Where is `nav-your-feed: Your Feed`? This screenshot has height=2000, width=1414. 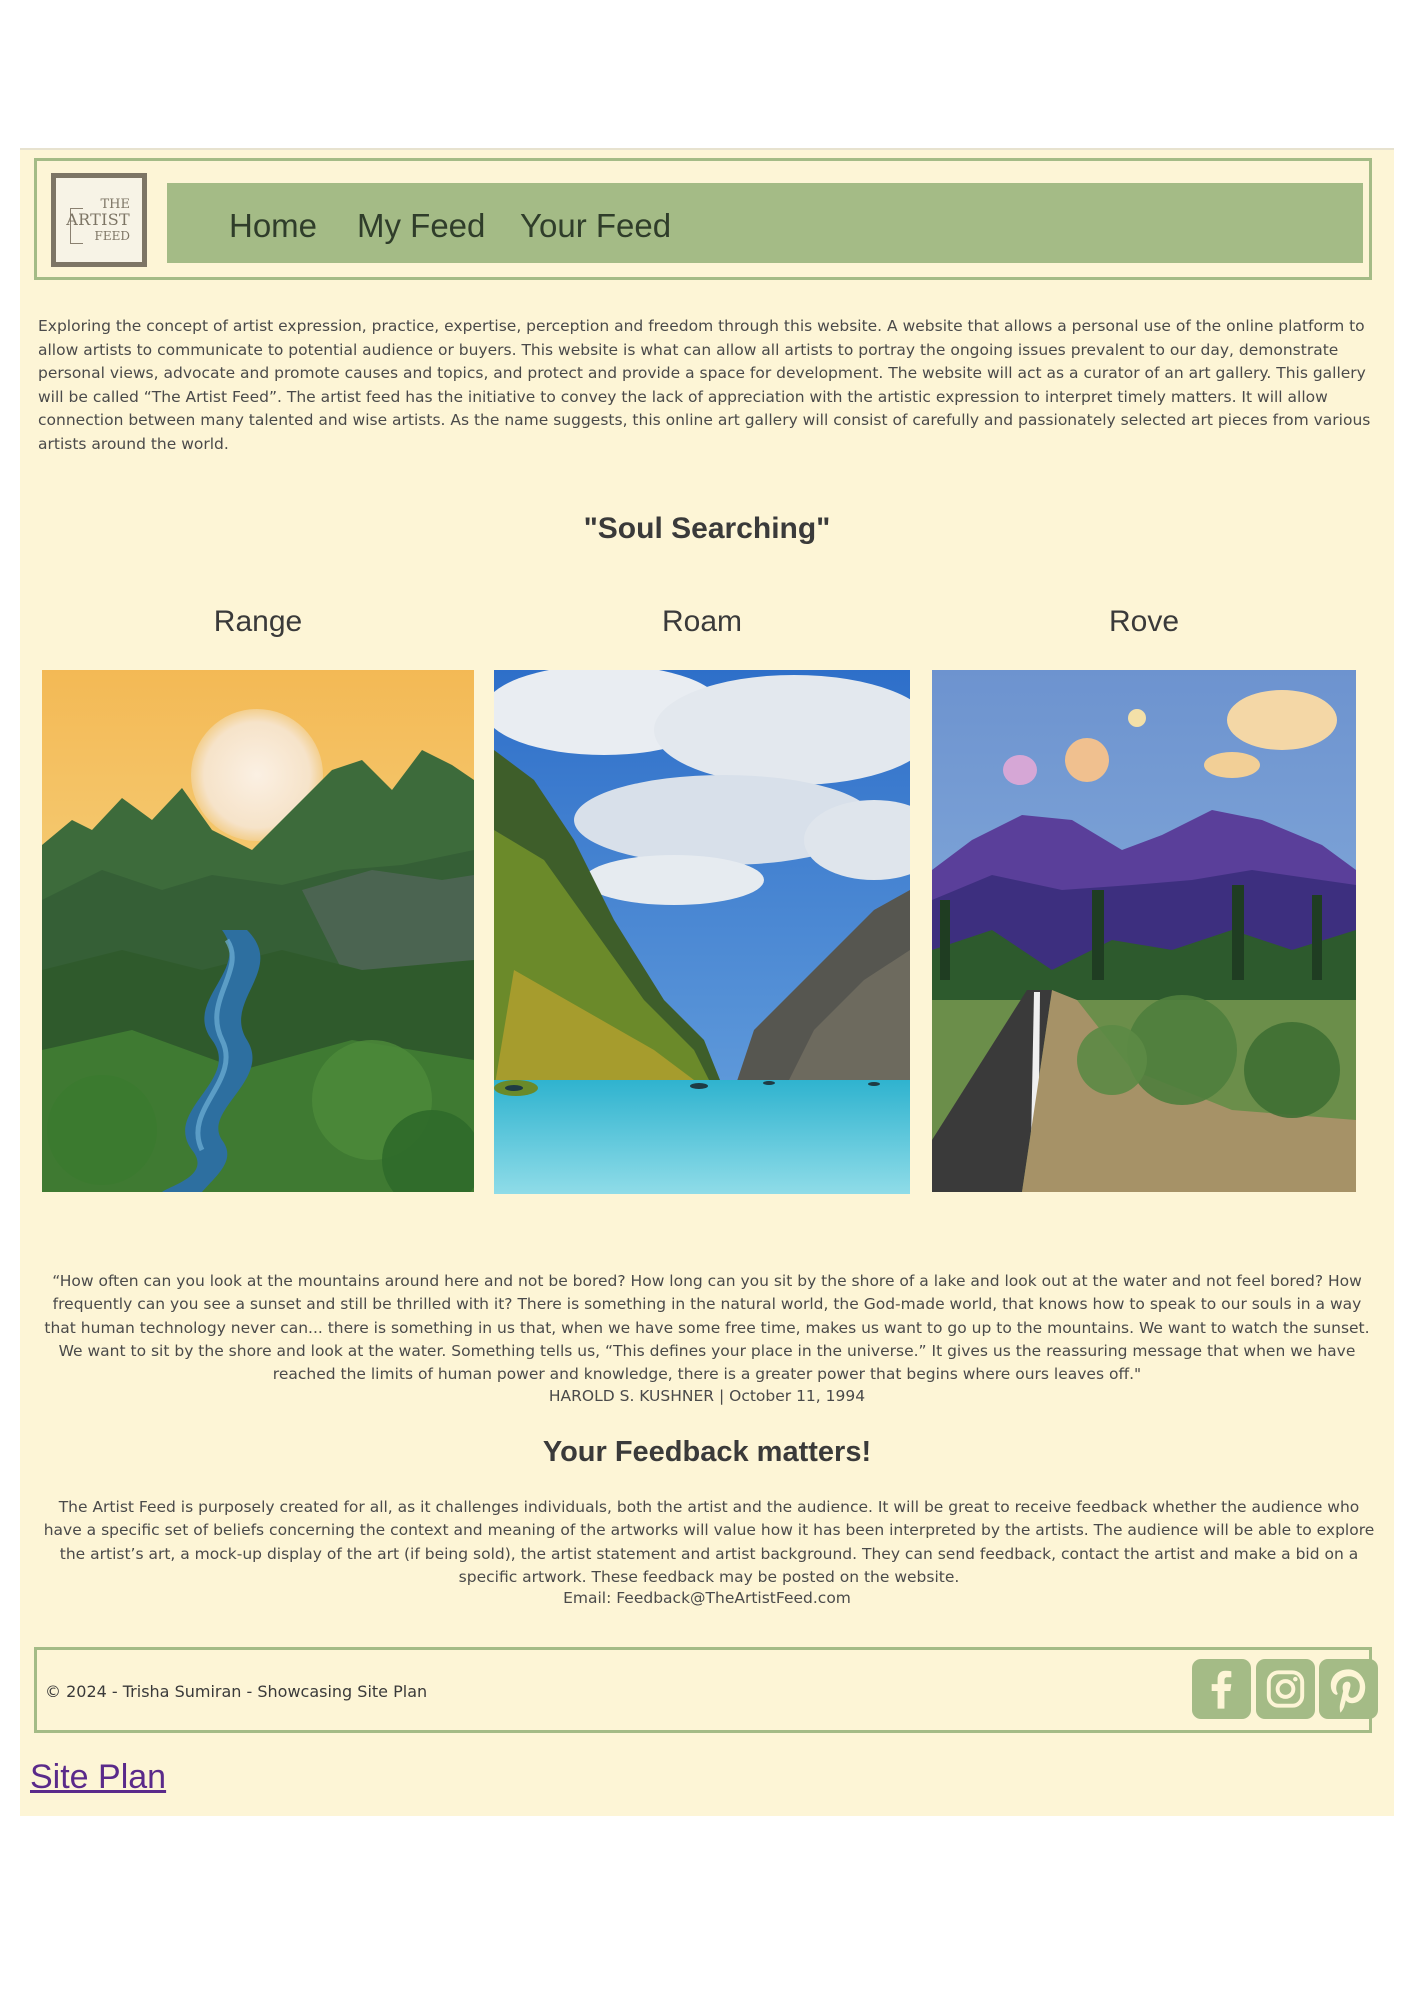
nav-your-feed: Your Feed is located at coordinates (595, 226).